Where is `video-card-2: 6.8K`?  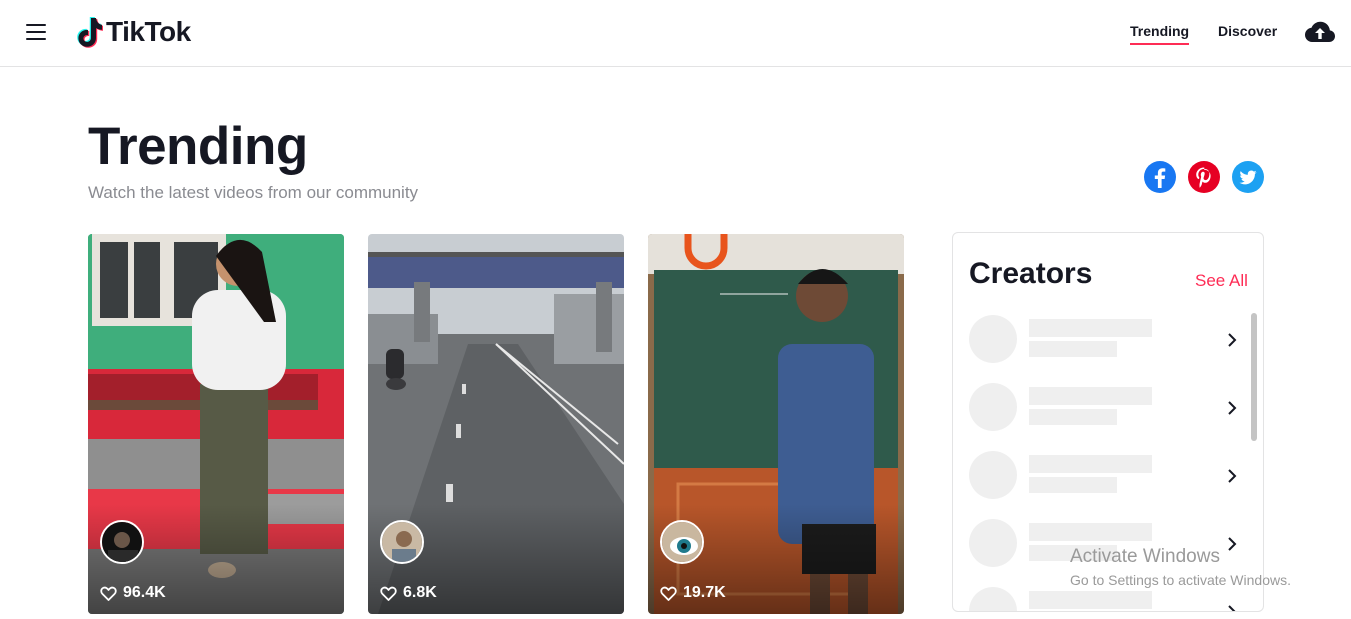 video-card-2: 6.8K is located at coordinates (496, 424).